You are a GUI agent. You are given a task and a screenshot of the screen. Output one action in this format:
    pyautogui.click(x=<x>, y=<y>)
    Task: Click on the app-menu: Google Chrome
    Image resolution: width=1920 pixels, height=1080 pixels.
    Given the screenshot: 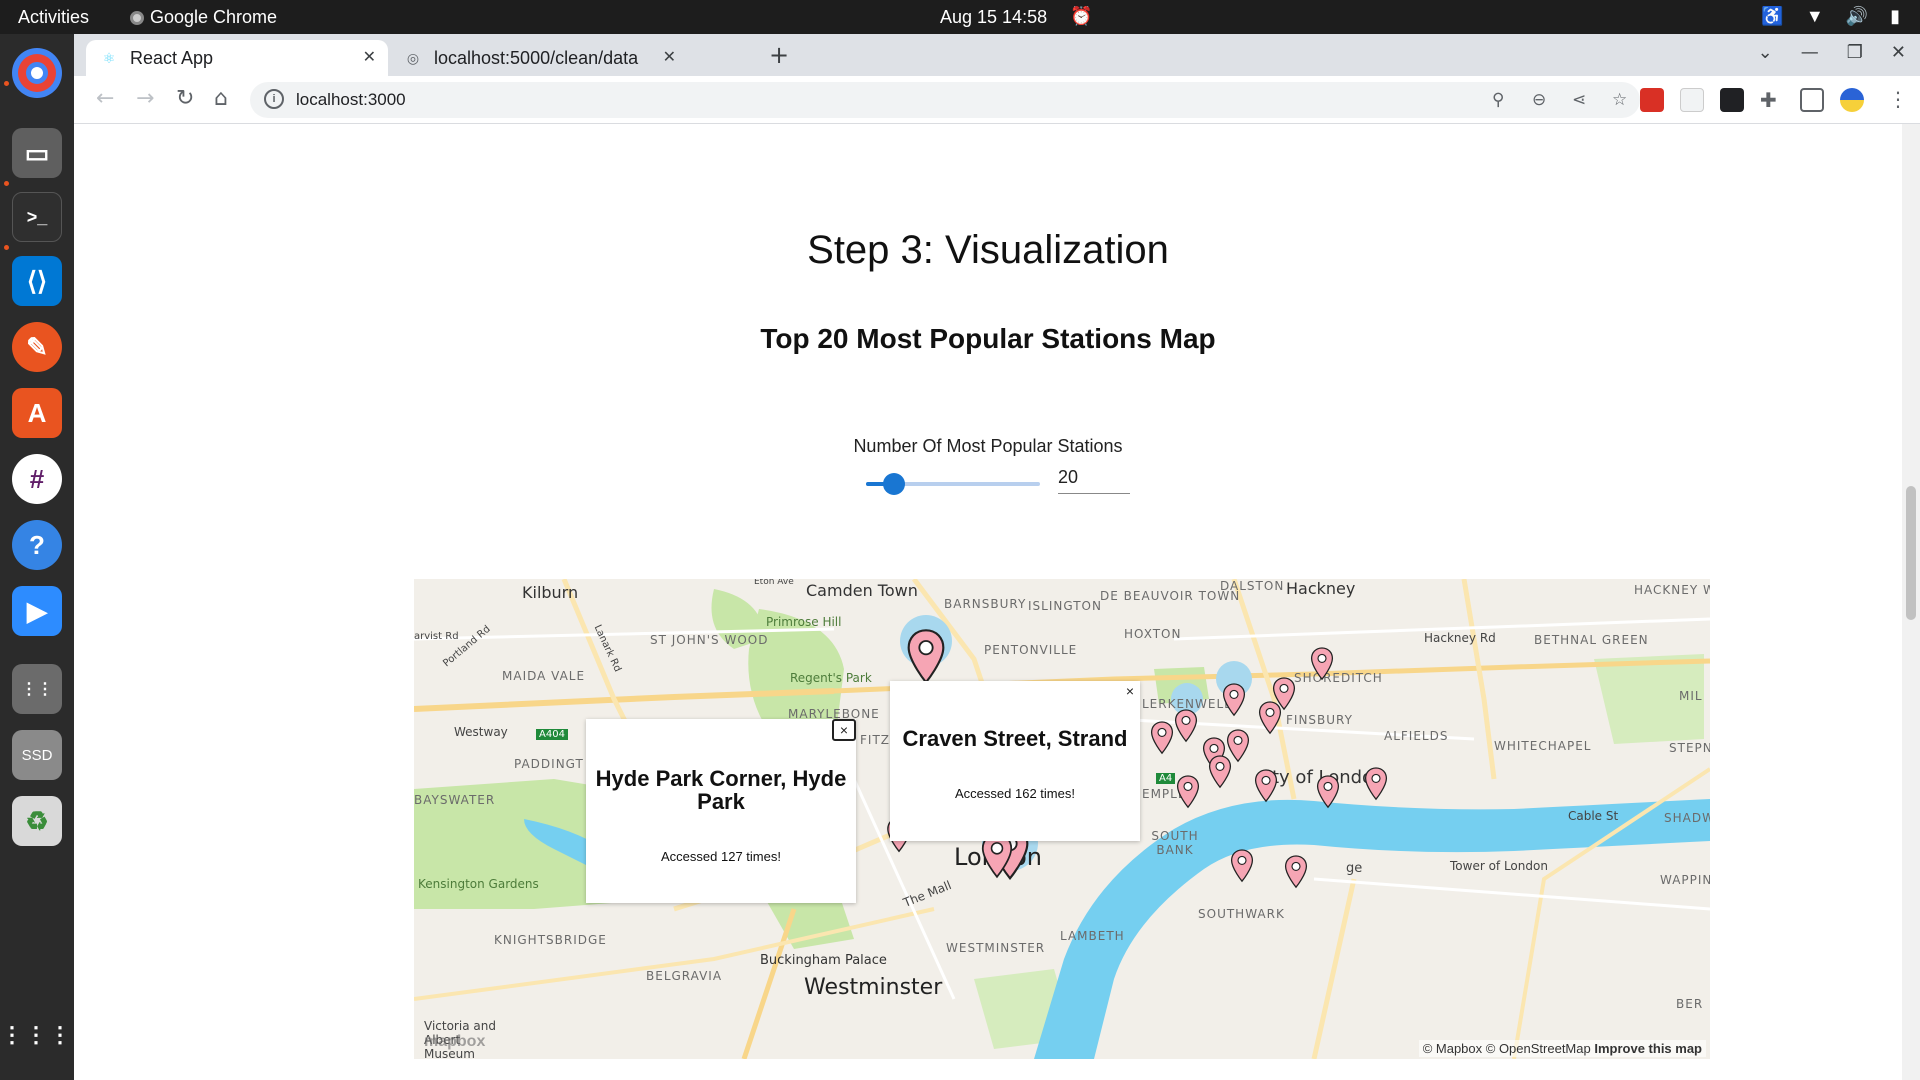 What is the action you would take?
    pyautogui.click(x=203, y=17)
    